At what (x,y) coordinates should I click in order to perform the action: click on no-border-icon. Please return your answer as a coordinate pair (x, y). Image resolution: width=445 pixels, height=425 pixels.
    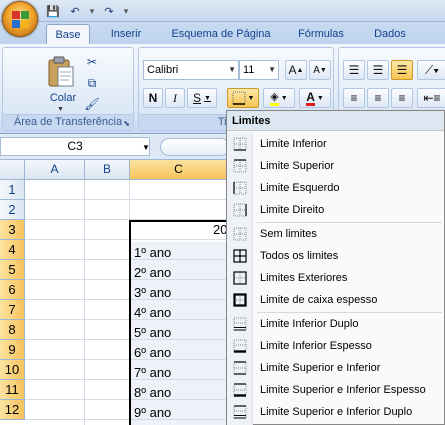
    Looking at the image, I should click on (240, 234).